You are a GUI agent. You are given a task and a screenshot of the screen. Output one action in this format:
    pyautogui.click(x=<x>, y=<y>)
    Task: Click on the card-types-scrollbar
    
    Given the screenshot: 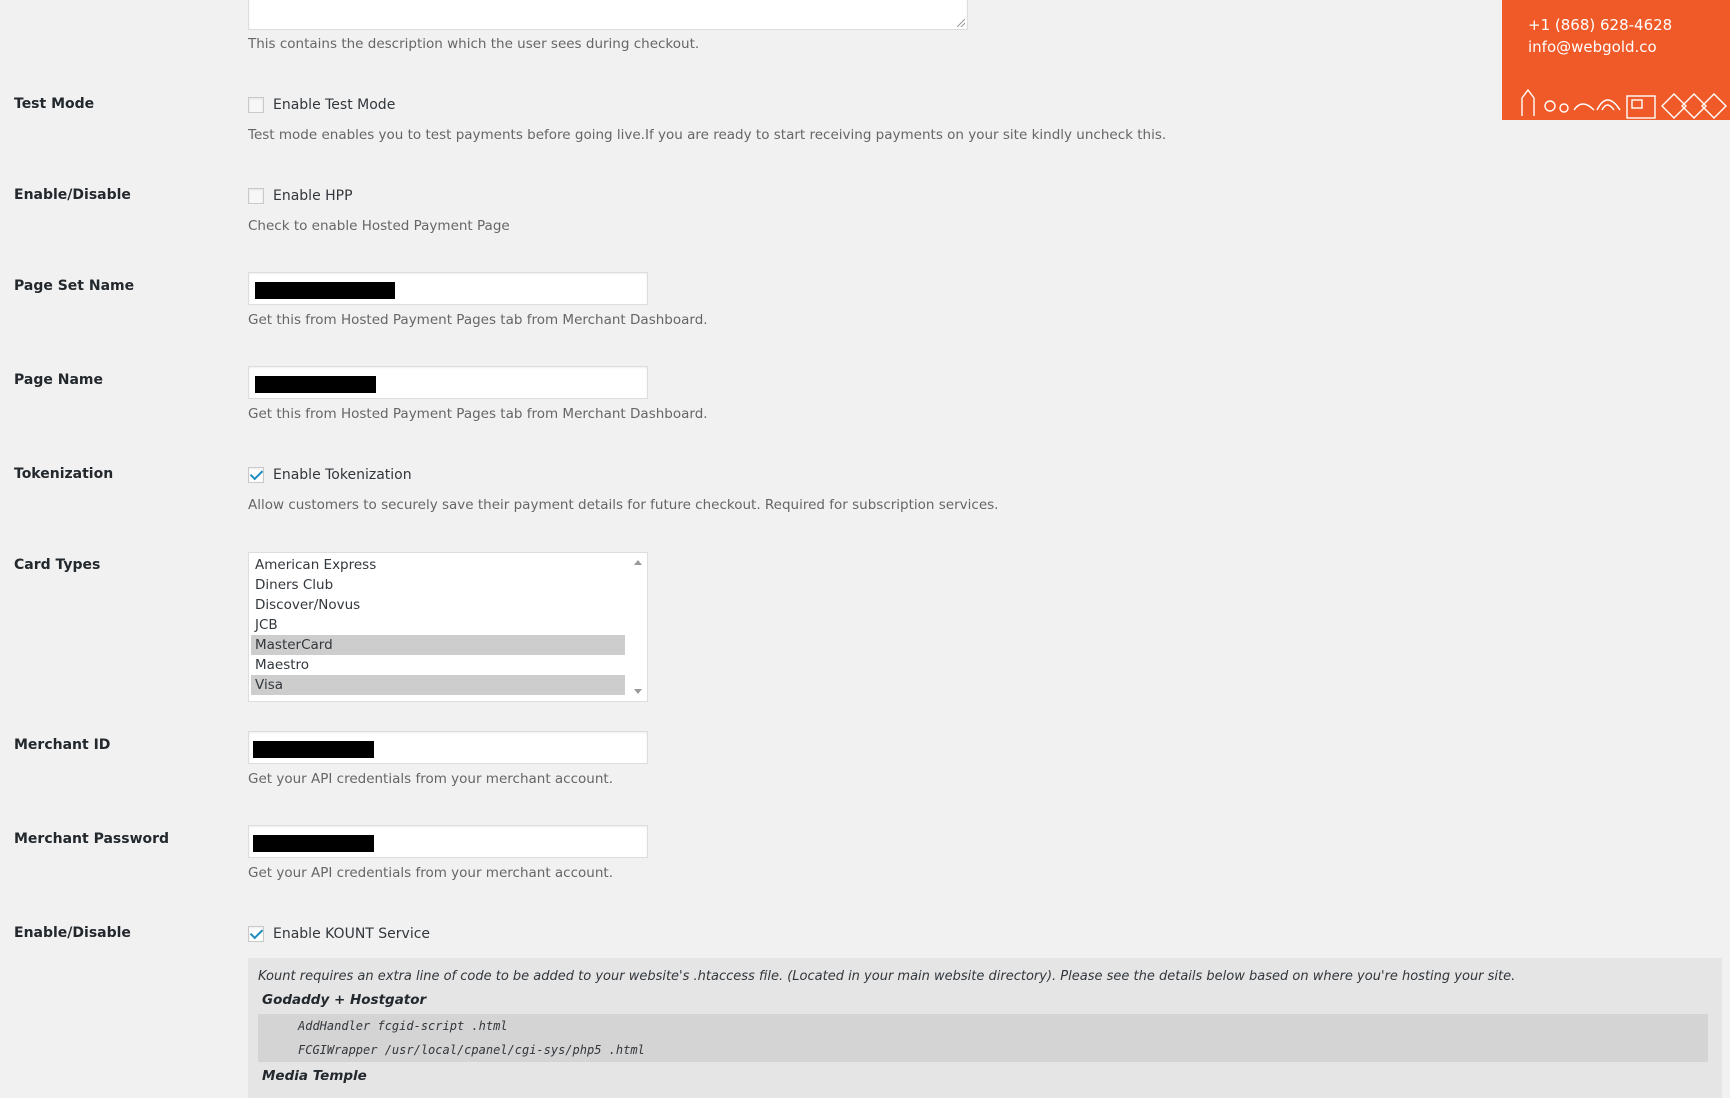 What is the action you would take?
    pyautogui.click(x=638, y=627)
    